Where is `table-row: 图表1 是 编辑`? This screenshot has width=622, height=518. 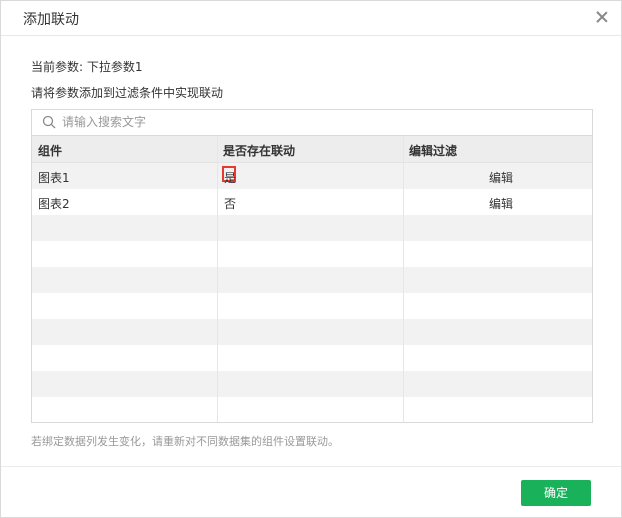 table-row: 图表1 是 编辑 is located at coordinates (312, 176).